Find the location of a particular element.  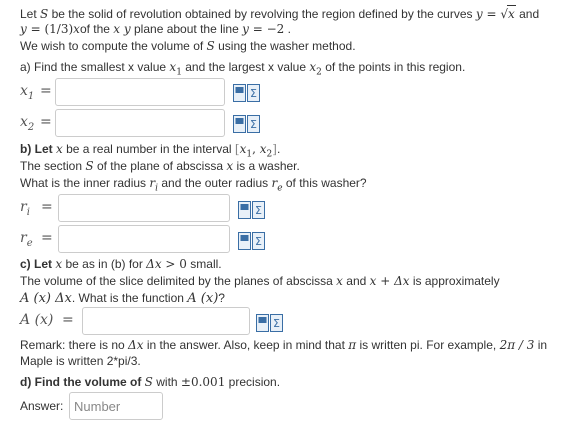

part-c-line-3: A (x) Δx. What is the function A (x)? is located at coordinates (122, 298).